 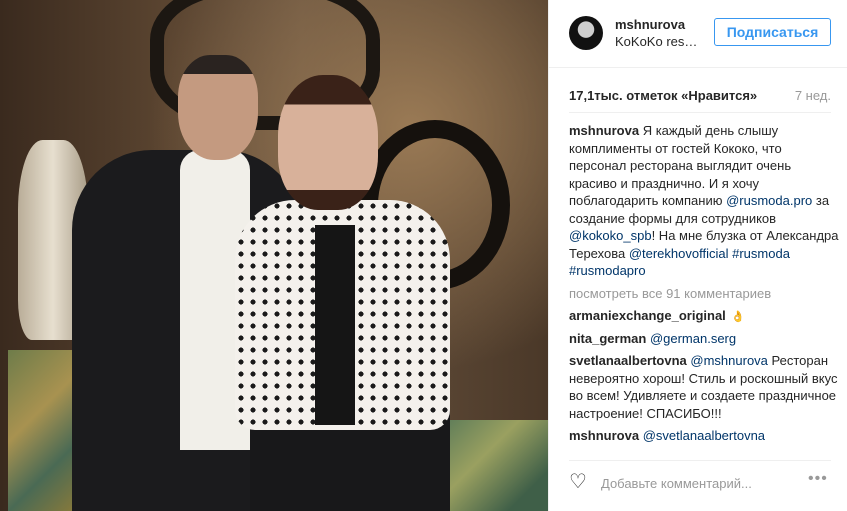 What do you see at coordinates (657, 41) in the screenshot?
I see `header-location: KoKoKo restaurant` at bounding box center [657, 41].